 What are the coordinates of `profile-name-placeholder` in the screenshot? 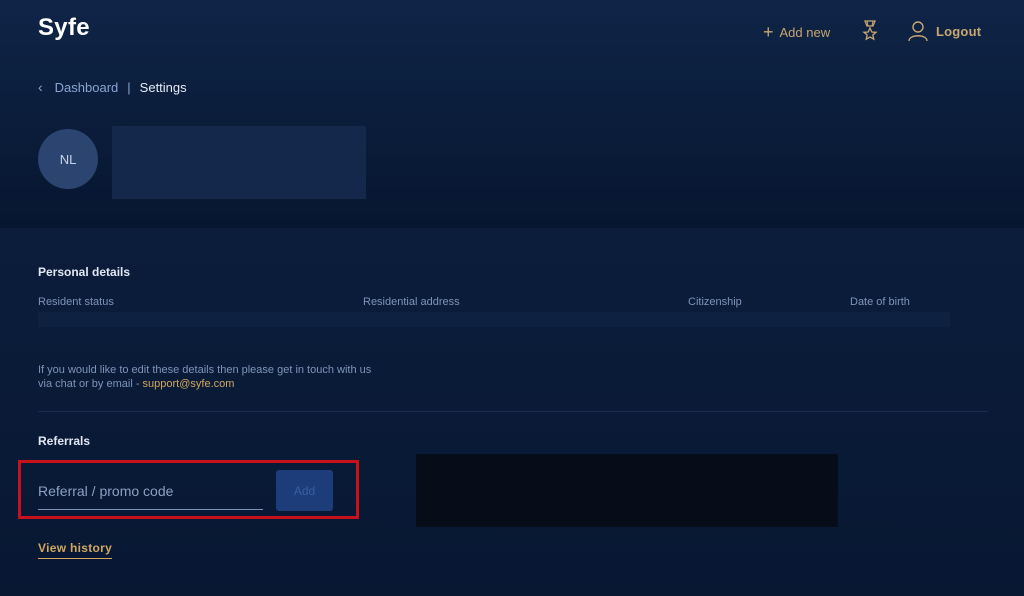 It's located at (239, 162).